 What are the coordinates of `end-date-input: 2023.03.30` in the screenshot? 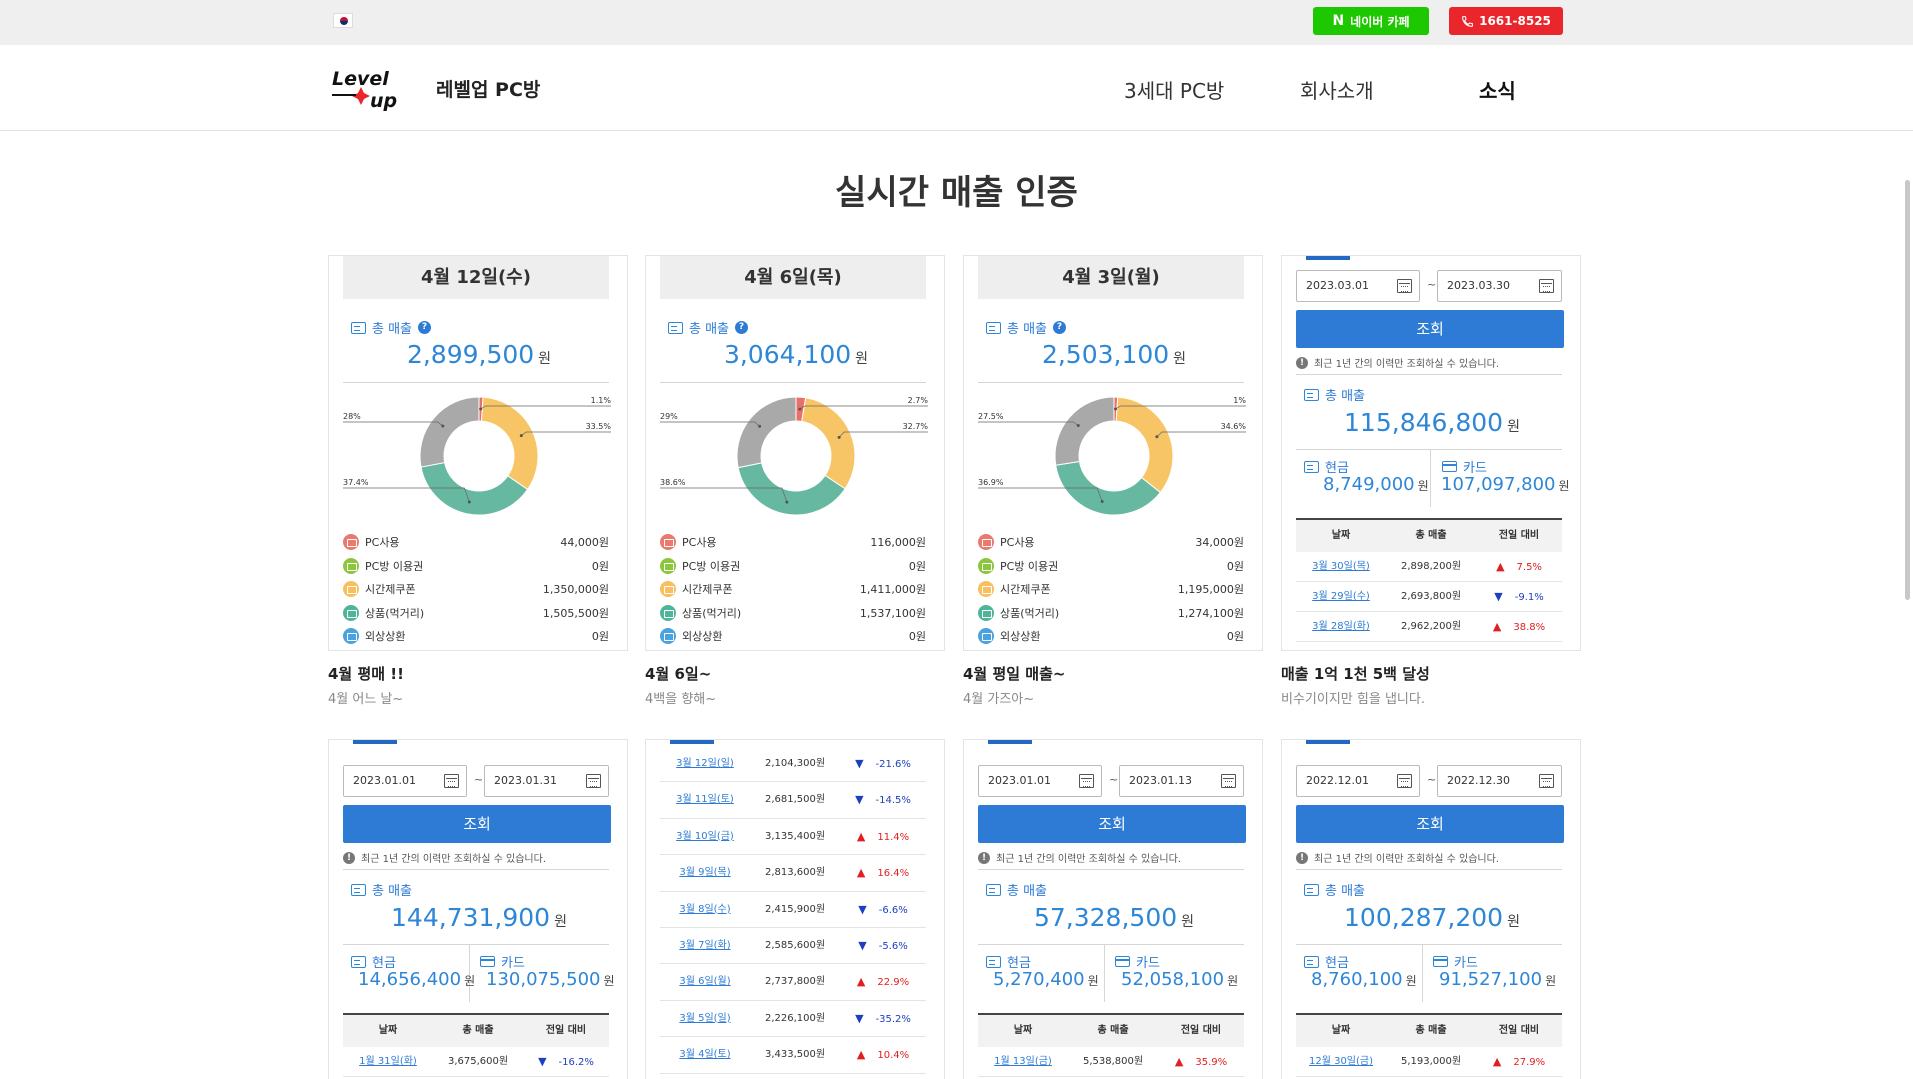 It's located at (1499, 286).